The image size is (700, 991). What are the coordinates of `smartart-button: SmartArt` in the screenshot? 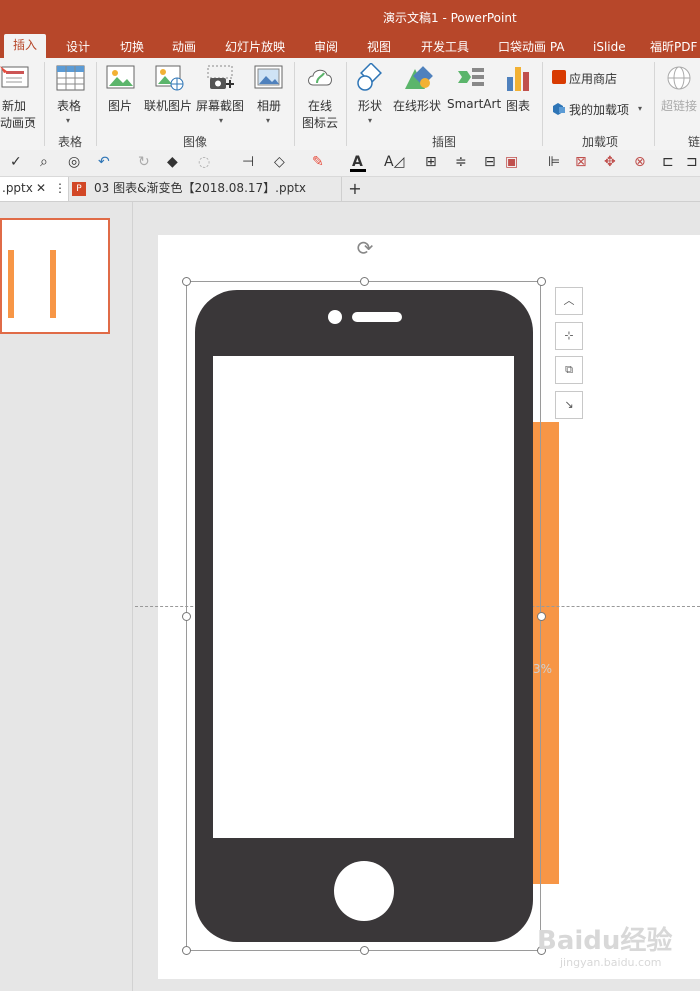 It's located at (474, 104).